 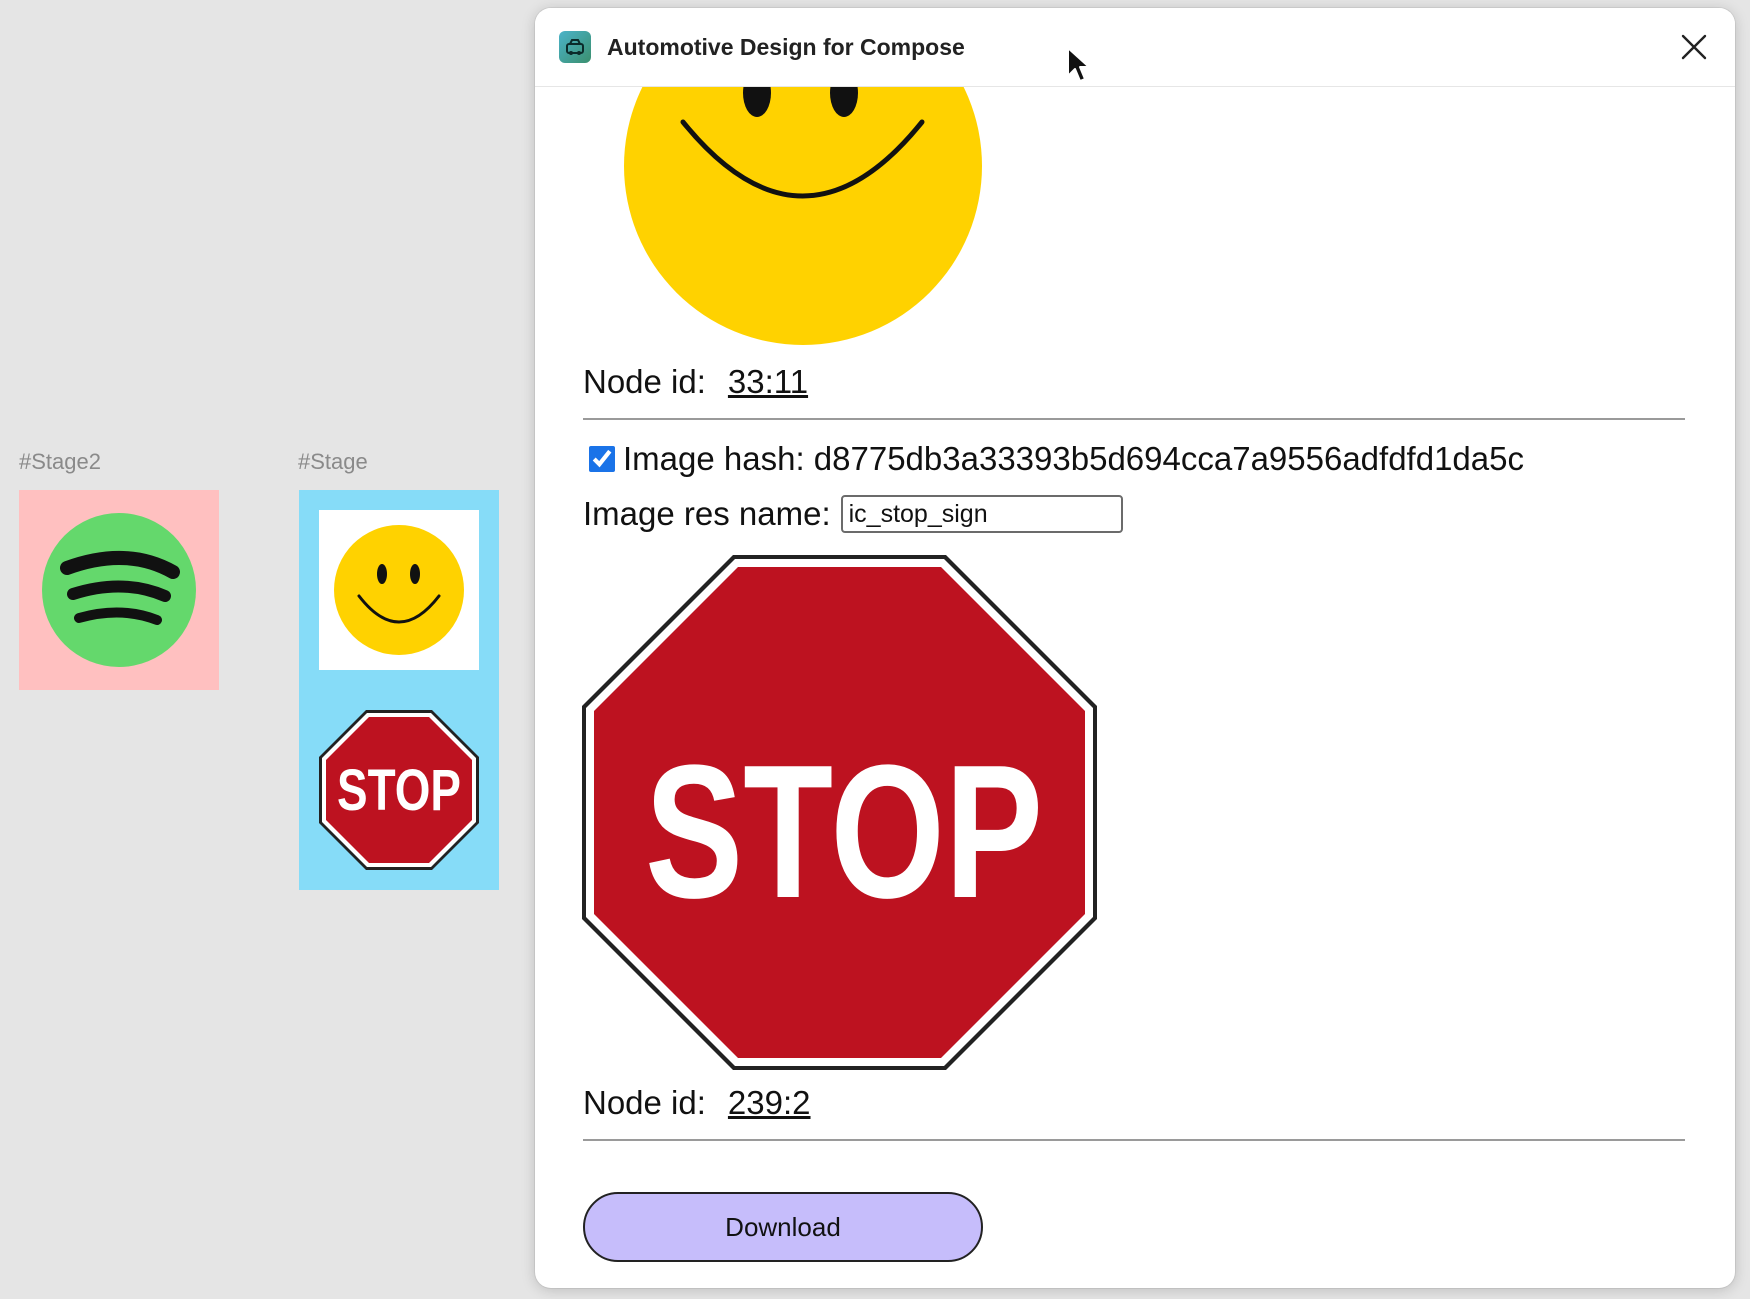 What do you see at coordinates (1168, 458) in the screenshot?
I see `image-hash-value: d8775db3a33393b5d694cca7a9556adfdfd1da5c` at bounding box center [1168, 458].